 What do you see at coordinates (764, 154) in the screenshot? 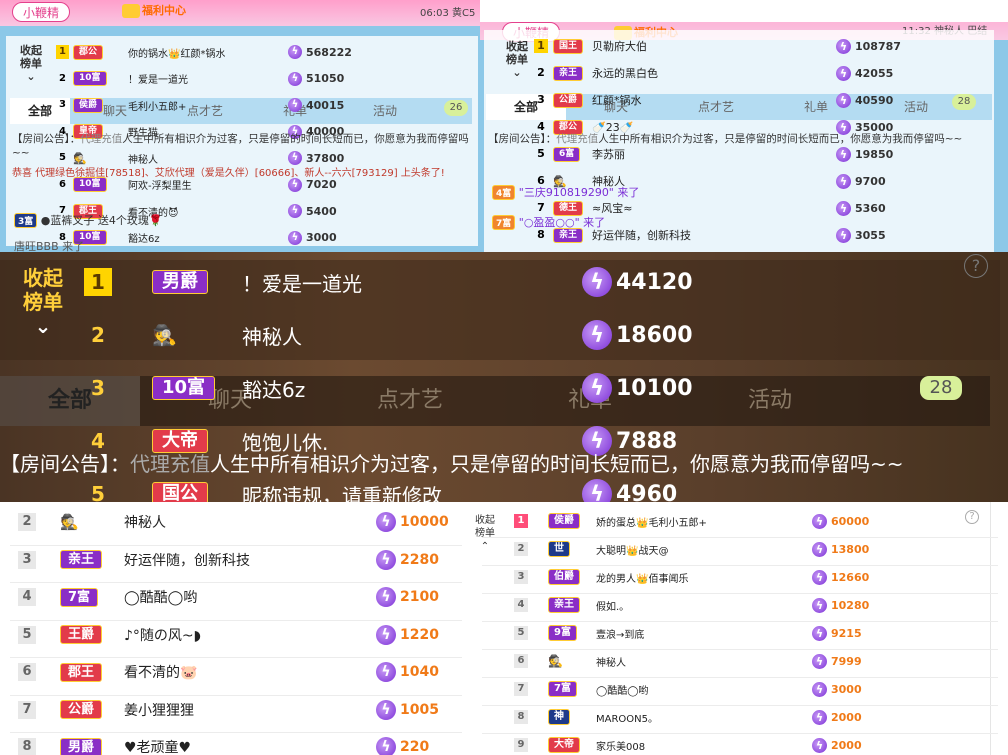
I see `leaderboard-row: 5 6富 李苏丽 ϟ 19850` at bounding box center [764, 154].